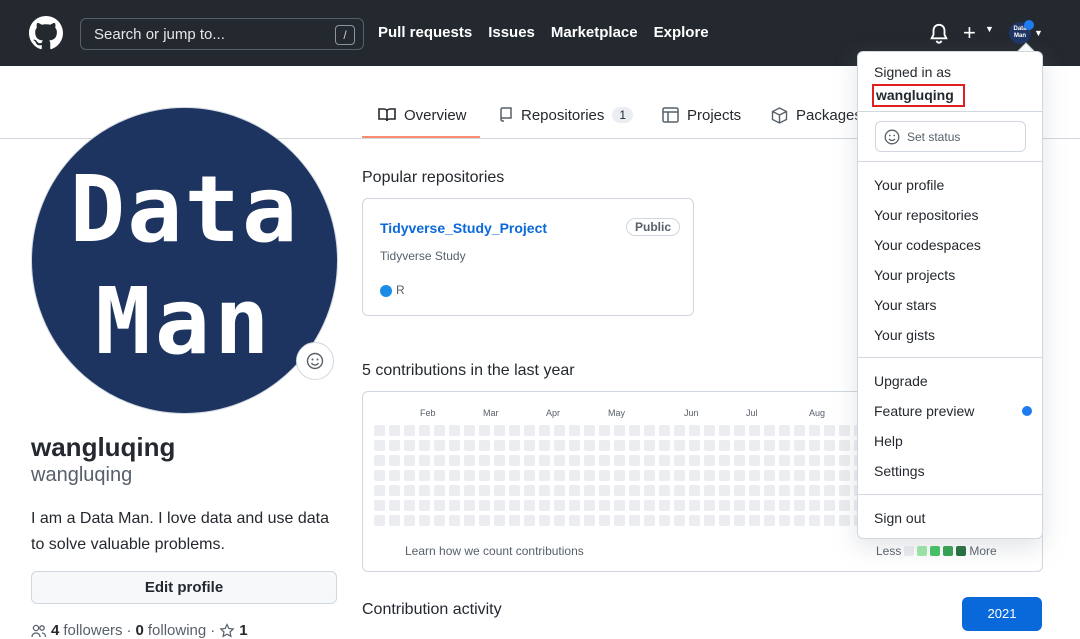 The width and height of the screenshot is (1080, 639). Describe the element at coordinates (463, 228) in the screenshot. I see `repo-name-link: Tidyverse_Study_Project` at that location.